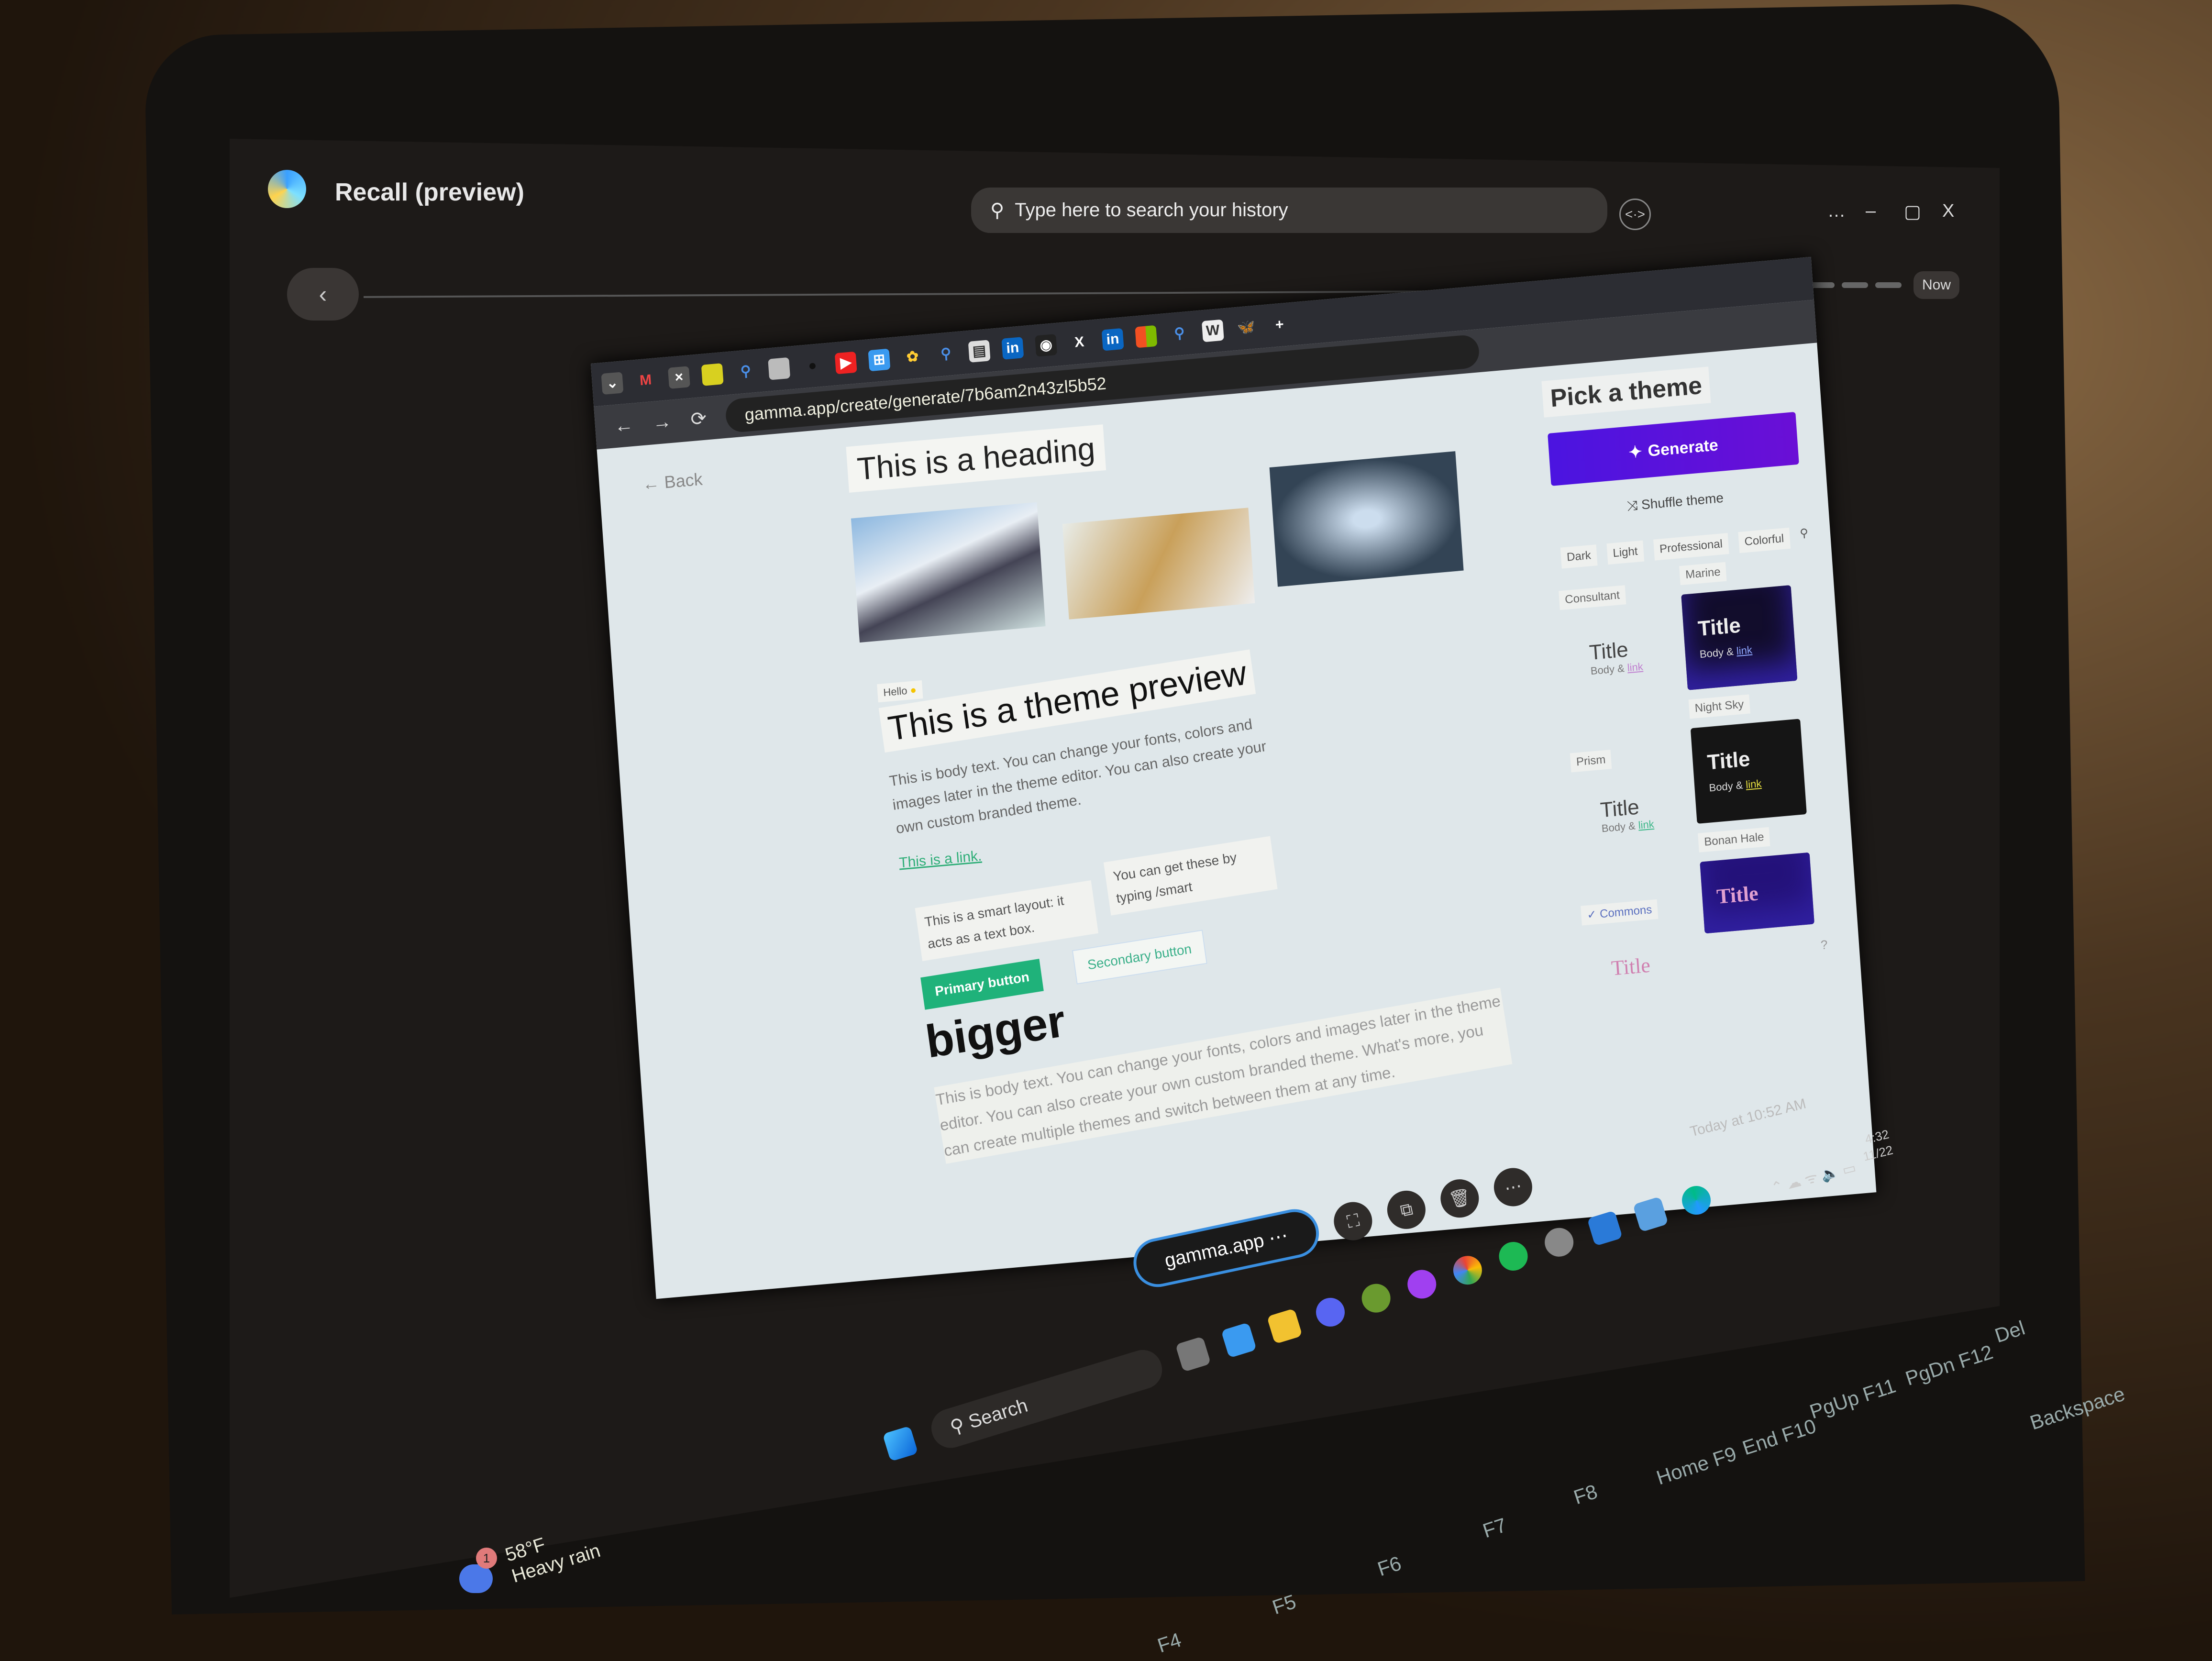  I want to click on photos-icon: ✿, so click(912, 357).